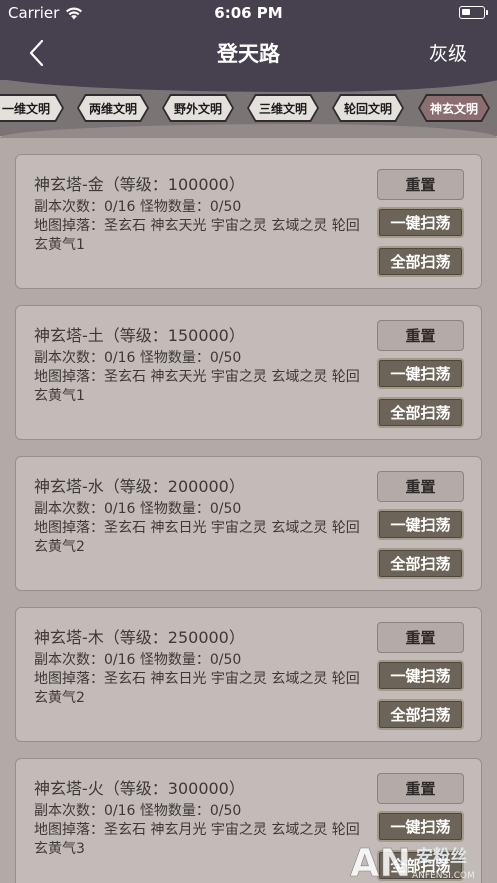 This screenshot has width=497, height=883. I want to click on svg-text: 安粉丝, so click(441, 856).